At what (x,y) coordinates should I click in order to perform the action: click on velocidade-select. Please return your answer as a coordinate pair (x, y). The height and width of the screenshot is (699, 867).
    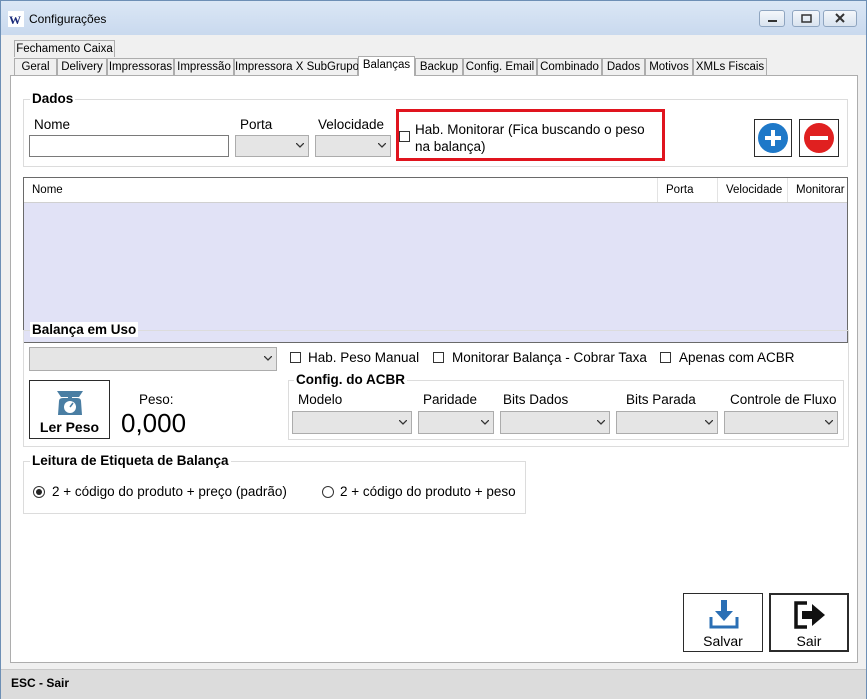
    Looking at the image, I should click on (353, 146).